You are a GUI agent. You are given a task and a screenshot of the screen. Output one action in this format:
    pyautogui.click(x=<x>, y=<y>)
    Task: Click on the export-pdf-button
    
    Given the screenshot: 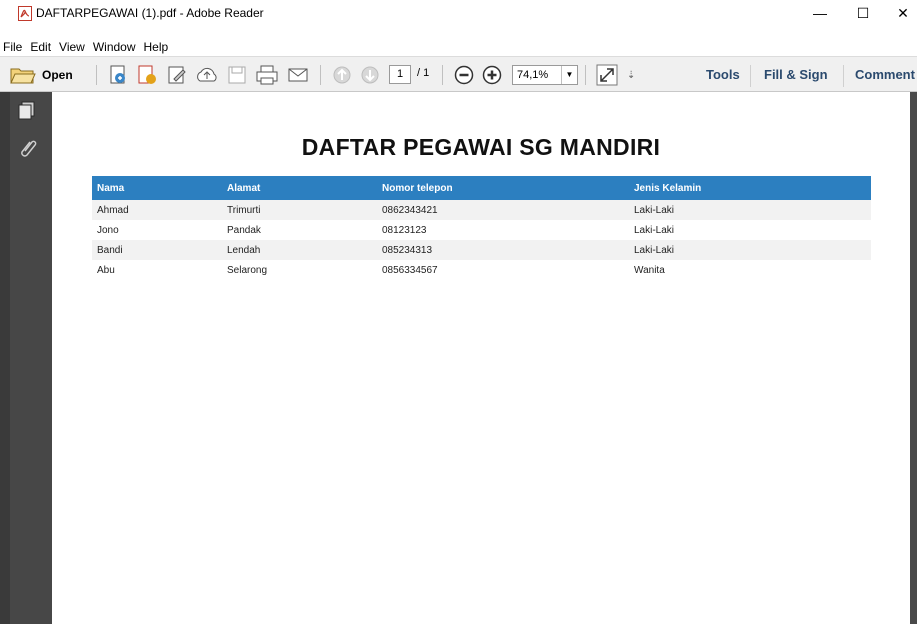 What is the action you would take?
    pyautogui.click(x=147, y=75)
    